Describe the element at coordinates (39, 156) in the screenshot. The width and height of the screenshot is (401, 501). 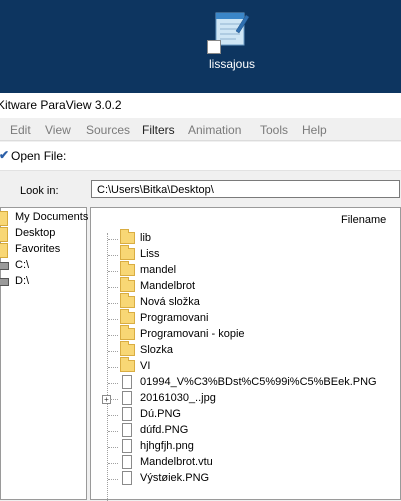
I see `dialog-title: Open File:` at that location.